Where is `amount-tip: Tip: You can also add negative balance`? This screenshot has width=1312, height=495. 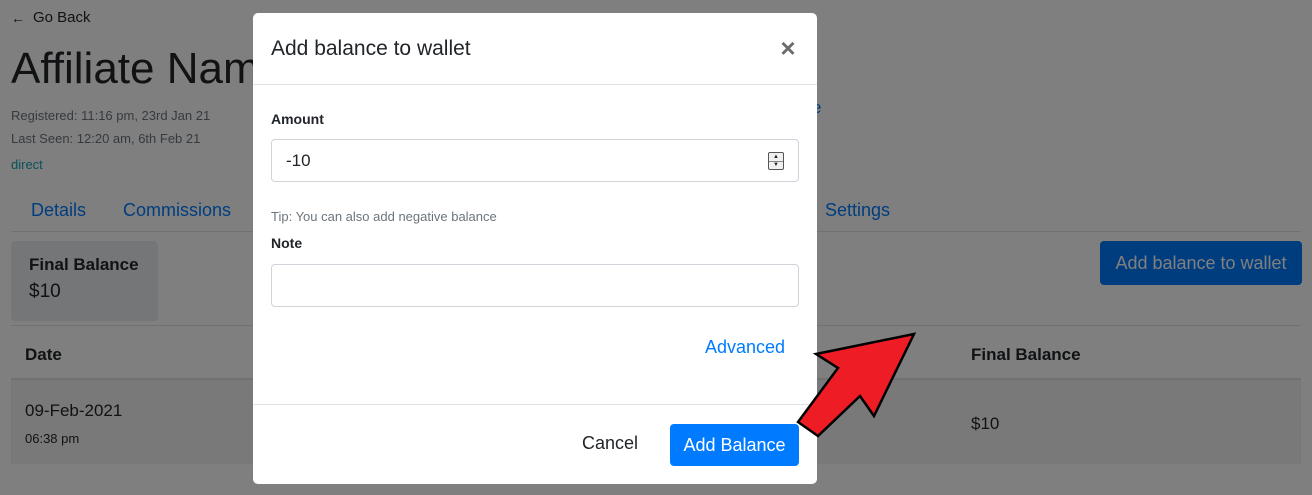 amount-tip: Tip: You can also add negative balance is located at coordinates (384, 216).